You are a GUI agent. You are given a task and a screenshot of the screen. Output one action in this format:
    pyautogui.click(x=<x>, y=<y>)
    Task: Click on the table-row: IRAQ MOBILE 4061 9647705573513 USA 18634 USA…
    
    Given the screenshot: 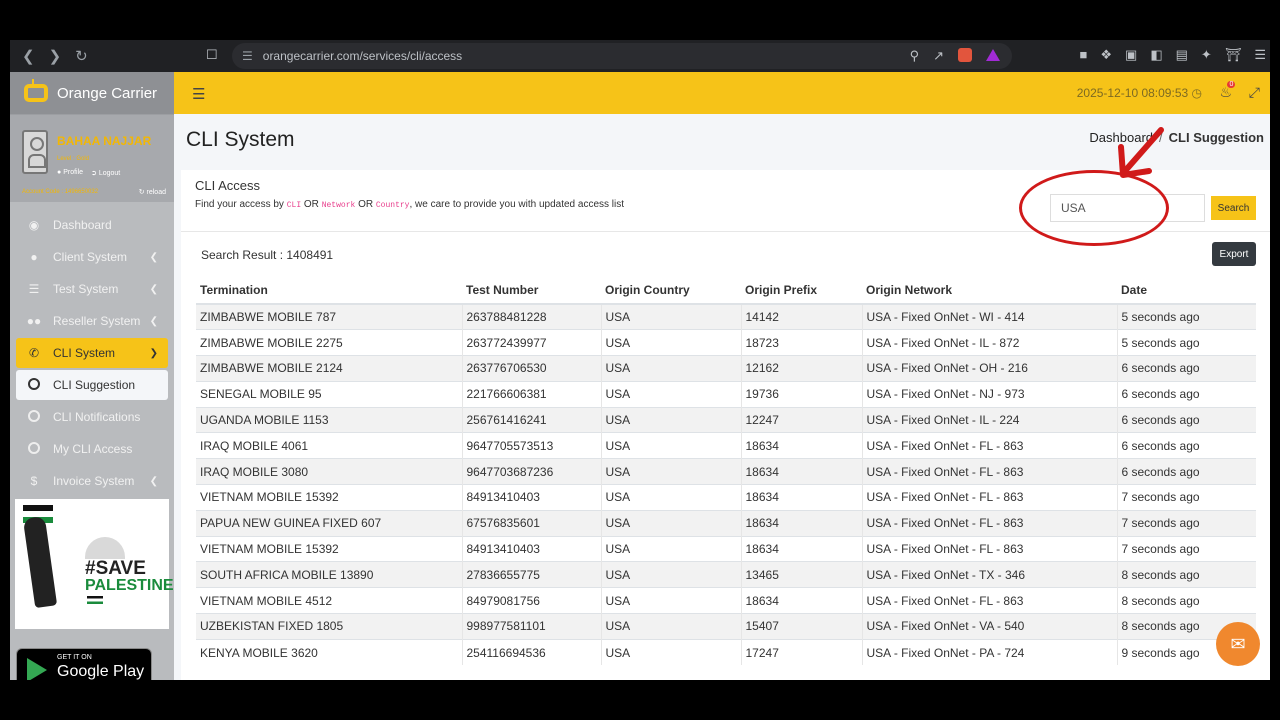 What is the action you would take?
    pyautogui.click(x=726, y=445)
    